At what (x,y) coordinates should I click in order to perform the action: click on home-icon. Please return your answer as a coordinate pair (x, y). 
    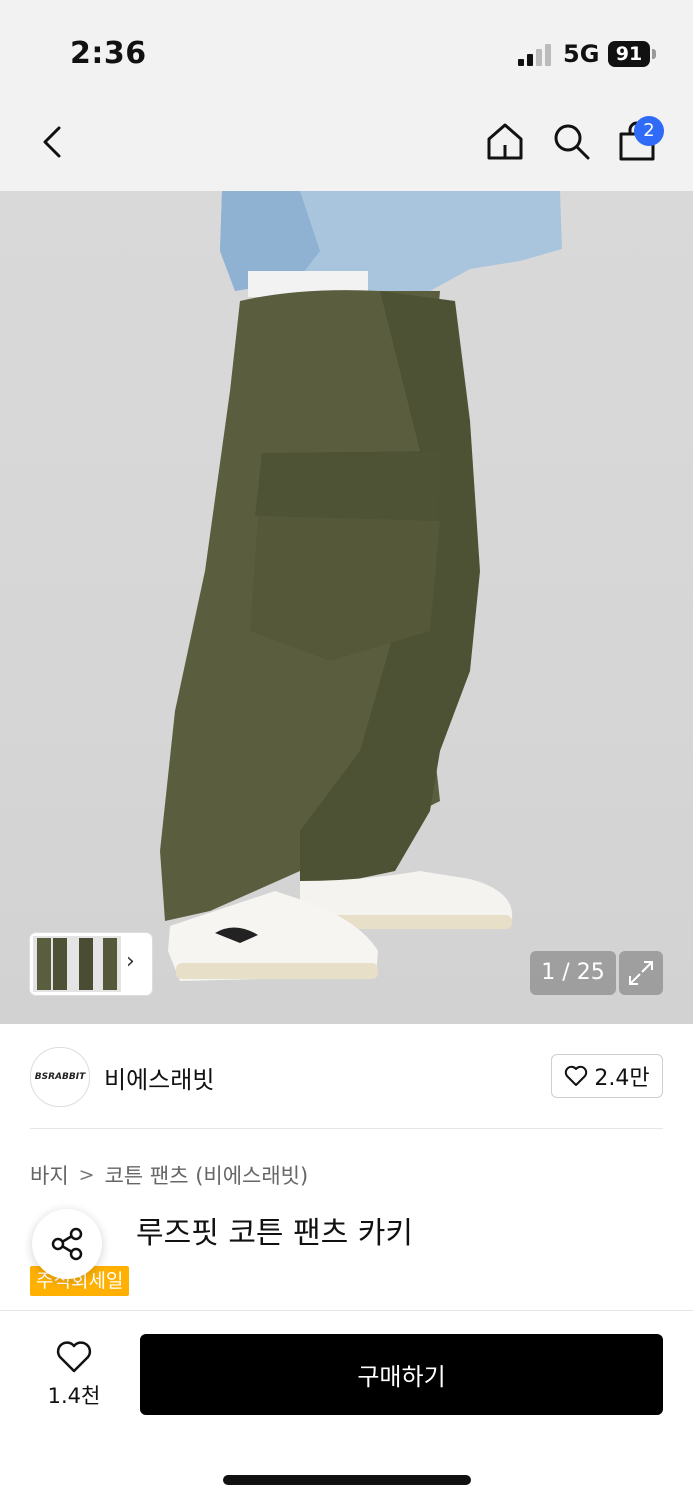
    Looking at the image, I should click on (505, 141).